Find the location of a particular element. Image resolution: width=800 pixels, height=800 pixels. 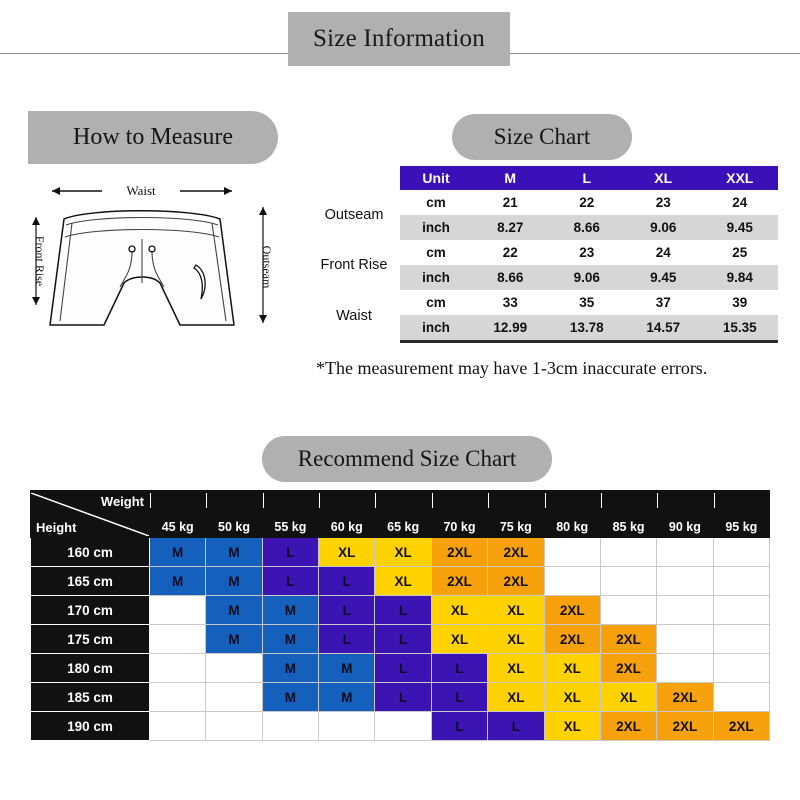

column-header-m: M is located at coordinates (510, 178).